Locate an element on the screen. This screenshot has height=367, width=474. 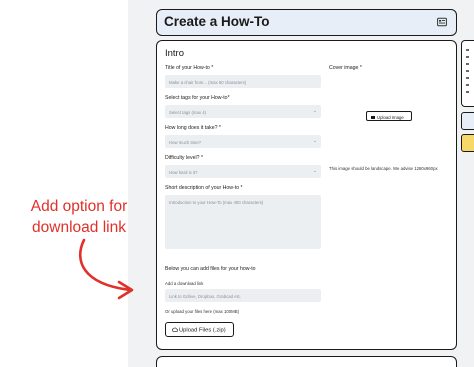
upload-image-button: Upload Image is located at coordinates (389, 116).